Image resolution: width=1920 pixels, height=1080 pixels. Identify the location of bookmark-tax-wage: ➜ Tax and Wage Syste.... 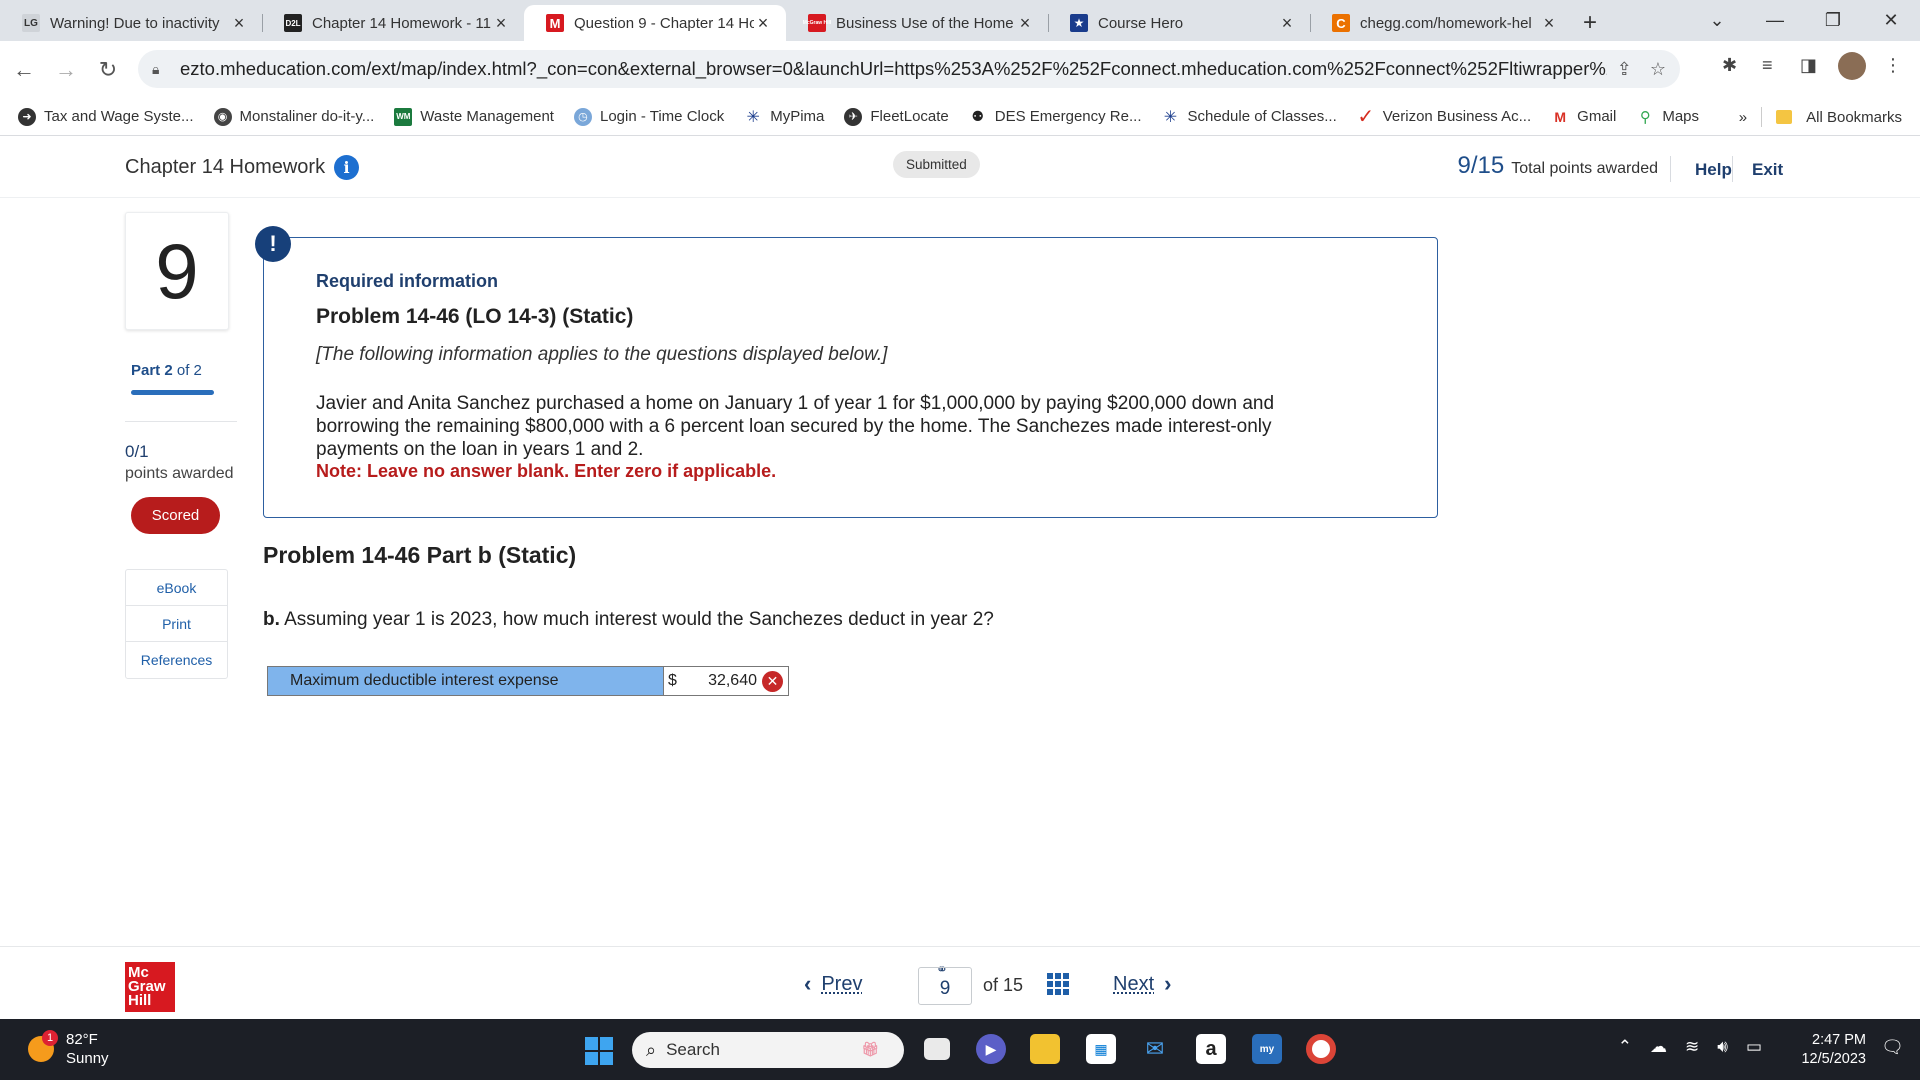
(106, 116).